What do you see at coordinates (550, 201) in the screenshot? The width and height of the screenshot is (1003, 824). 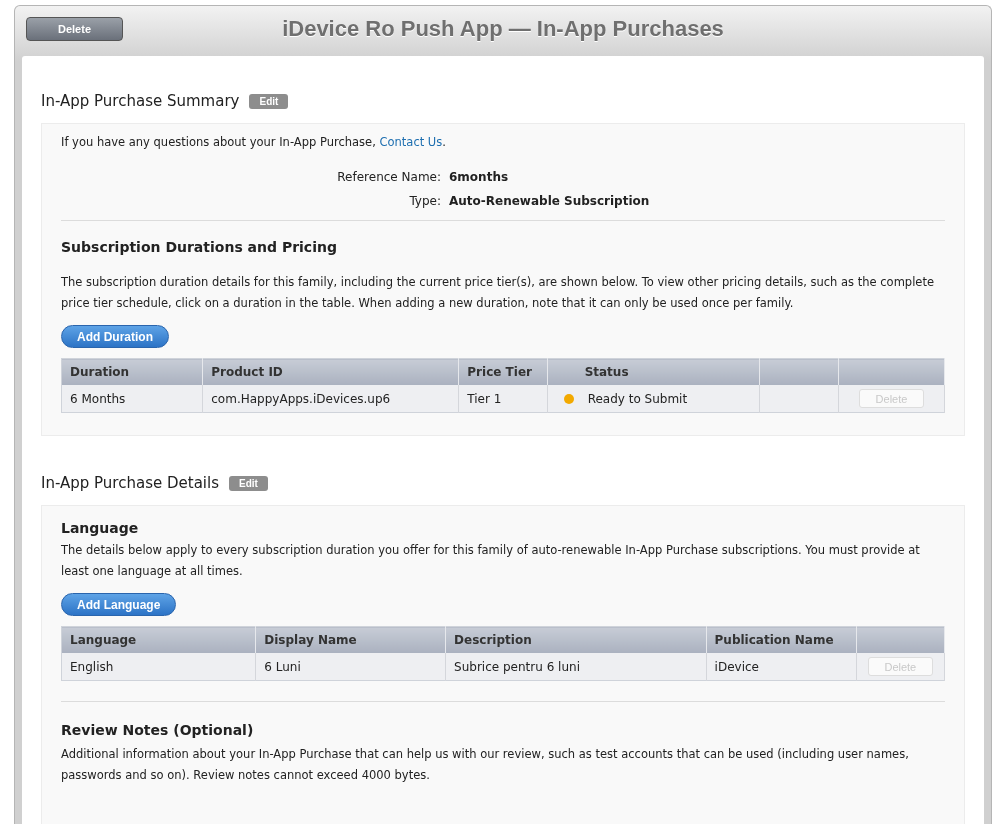 I see `field-value: Auto-Renewable Subscription` at bounding box center [550, 201].